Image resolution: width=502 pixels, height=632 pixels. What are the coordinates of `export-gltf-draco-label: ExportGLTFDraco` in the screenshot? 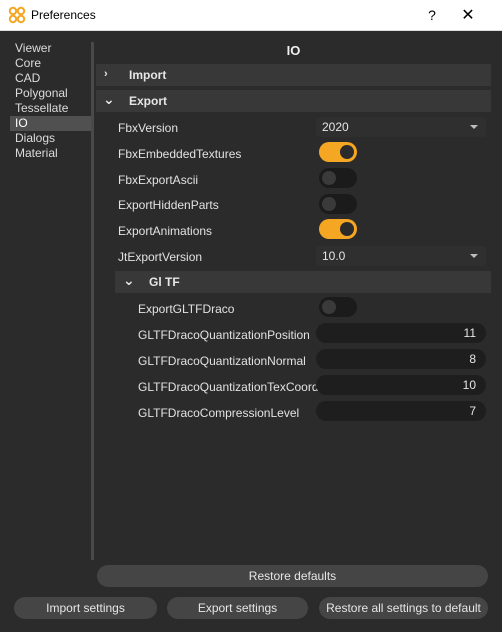 It's located at (186, 309).